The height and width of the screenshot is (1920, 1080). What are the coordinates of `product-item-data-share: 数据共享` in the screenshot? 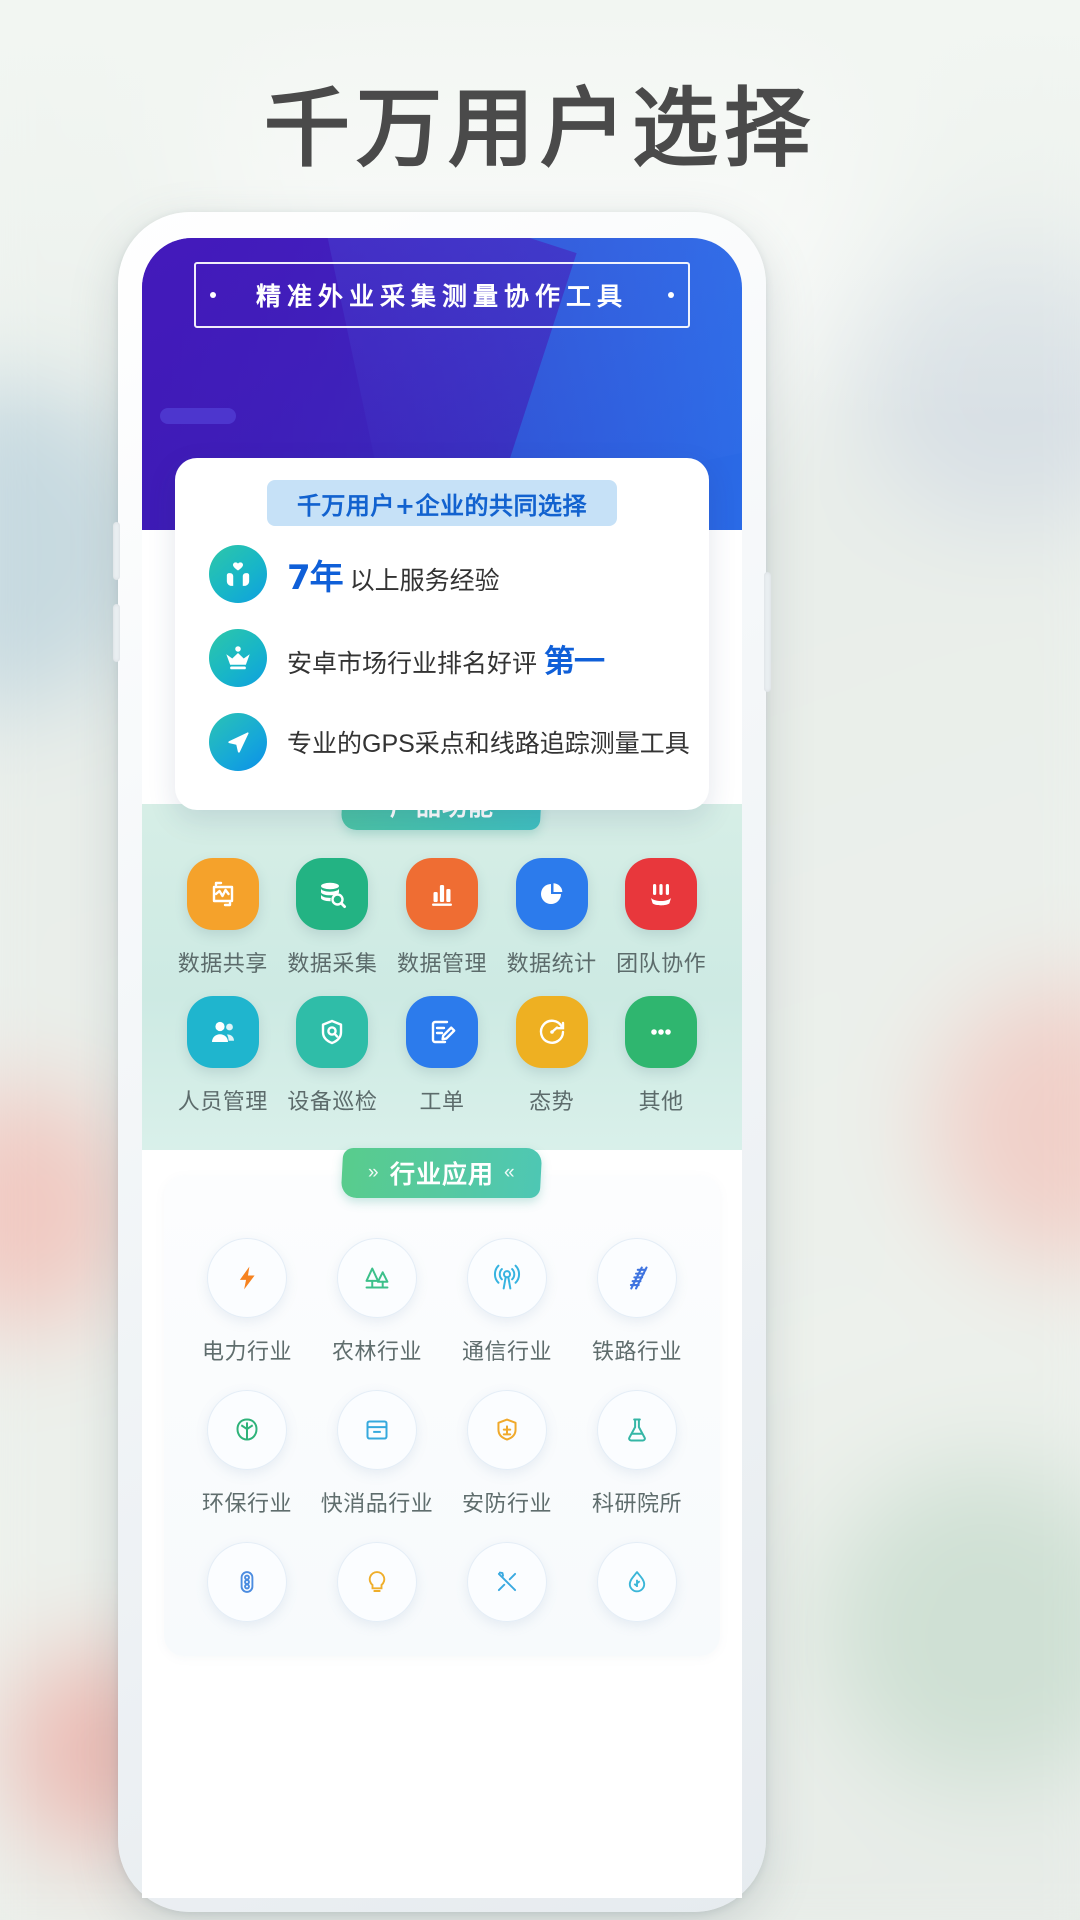 It's located at (223, 918).